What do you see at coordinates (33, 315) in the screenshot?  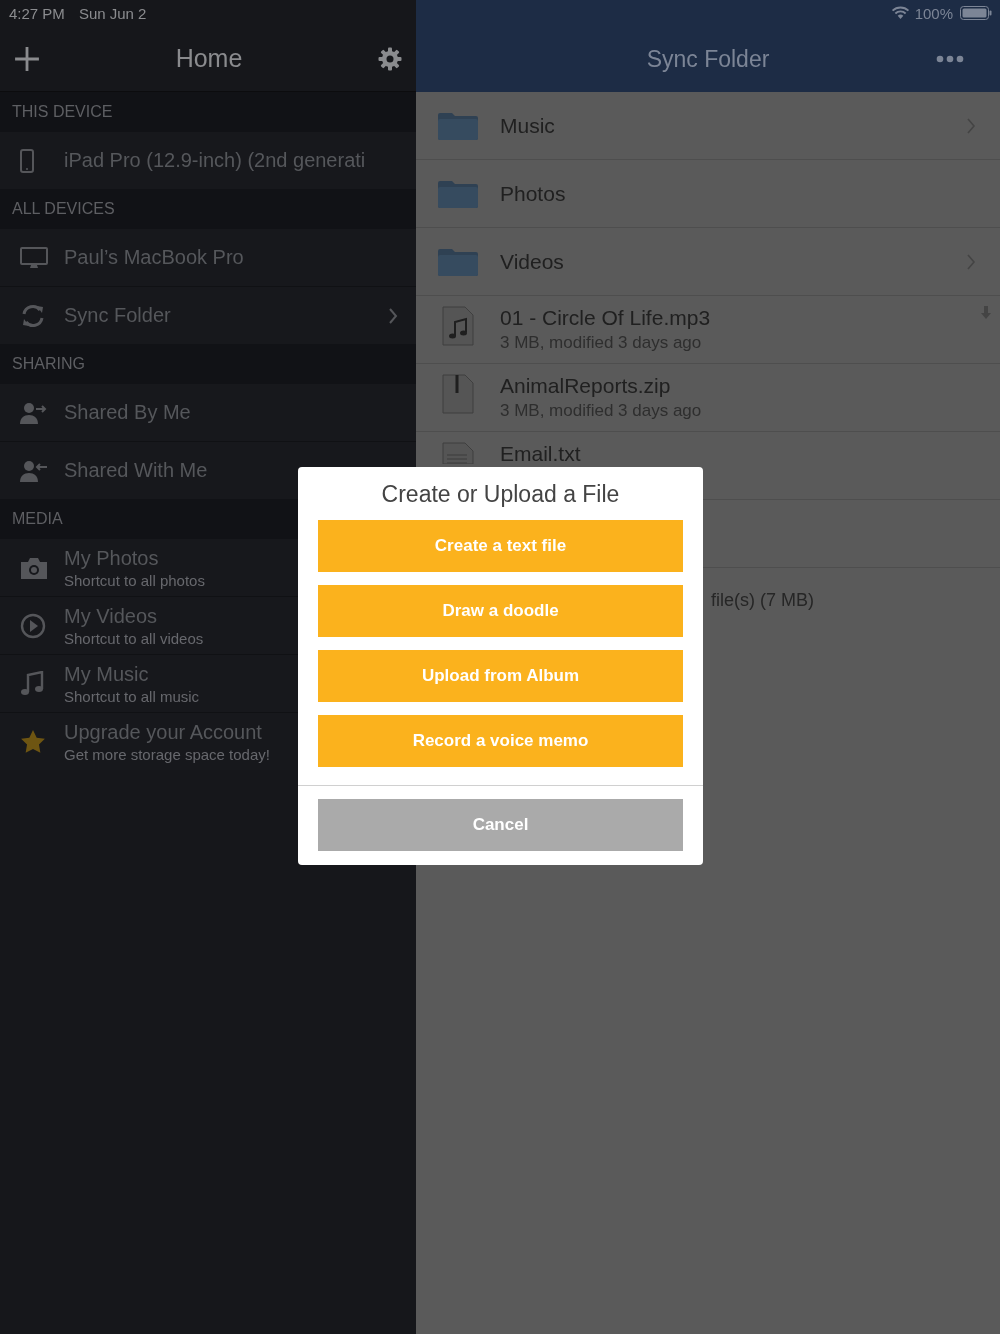 I see `sync-icon` at bounding box center [33, 315].